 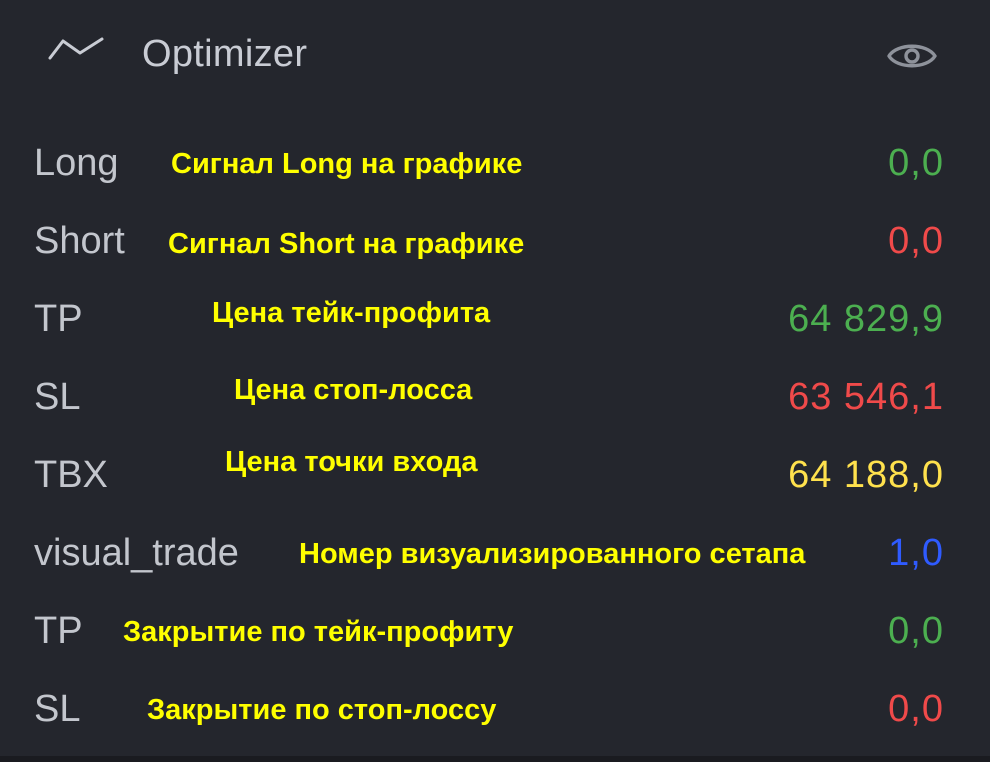 I want to click on indicator-row-sl-close: SL Закрытие по стоп-лоссу 0,0, so click(x=495, y=709).